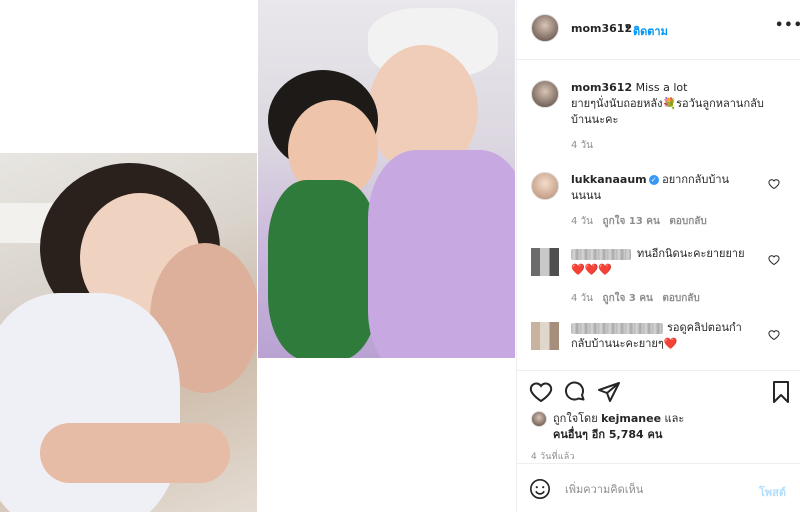  I want to click on more-icon: •••, so click(787, 25).